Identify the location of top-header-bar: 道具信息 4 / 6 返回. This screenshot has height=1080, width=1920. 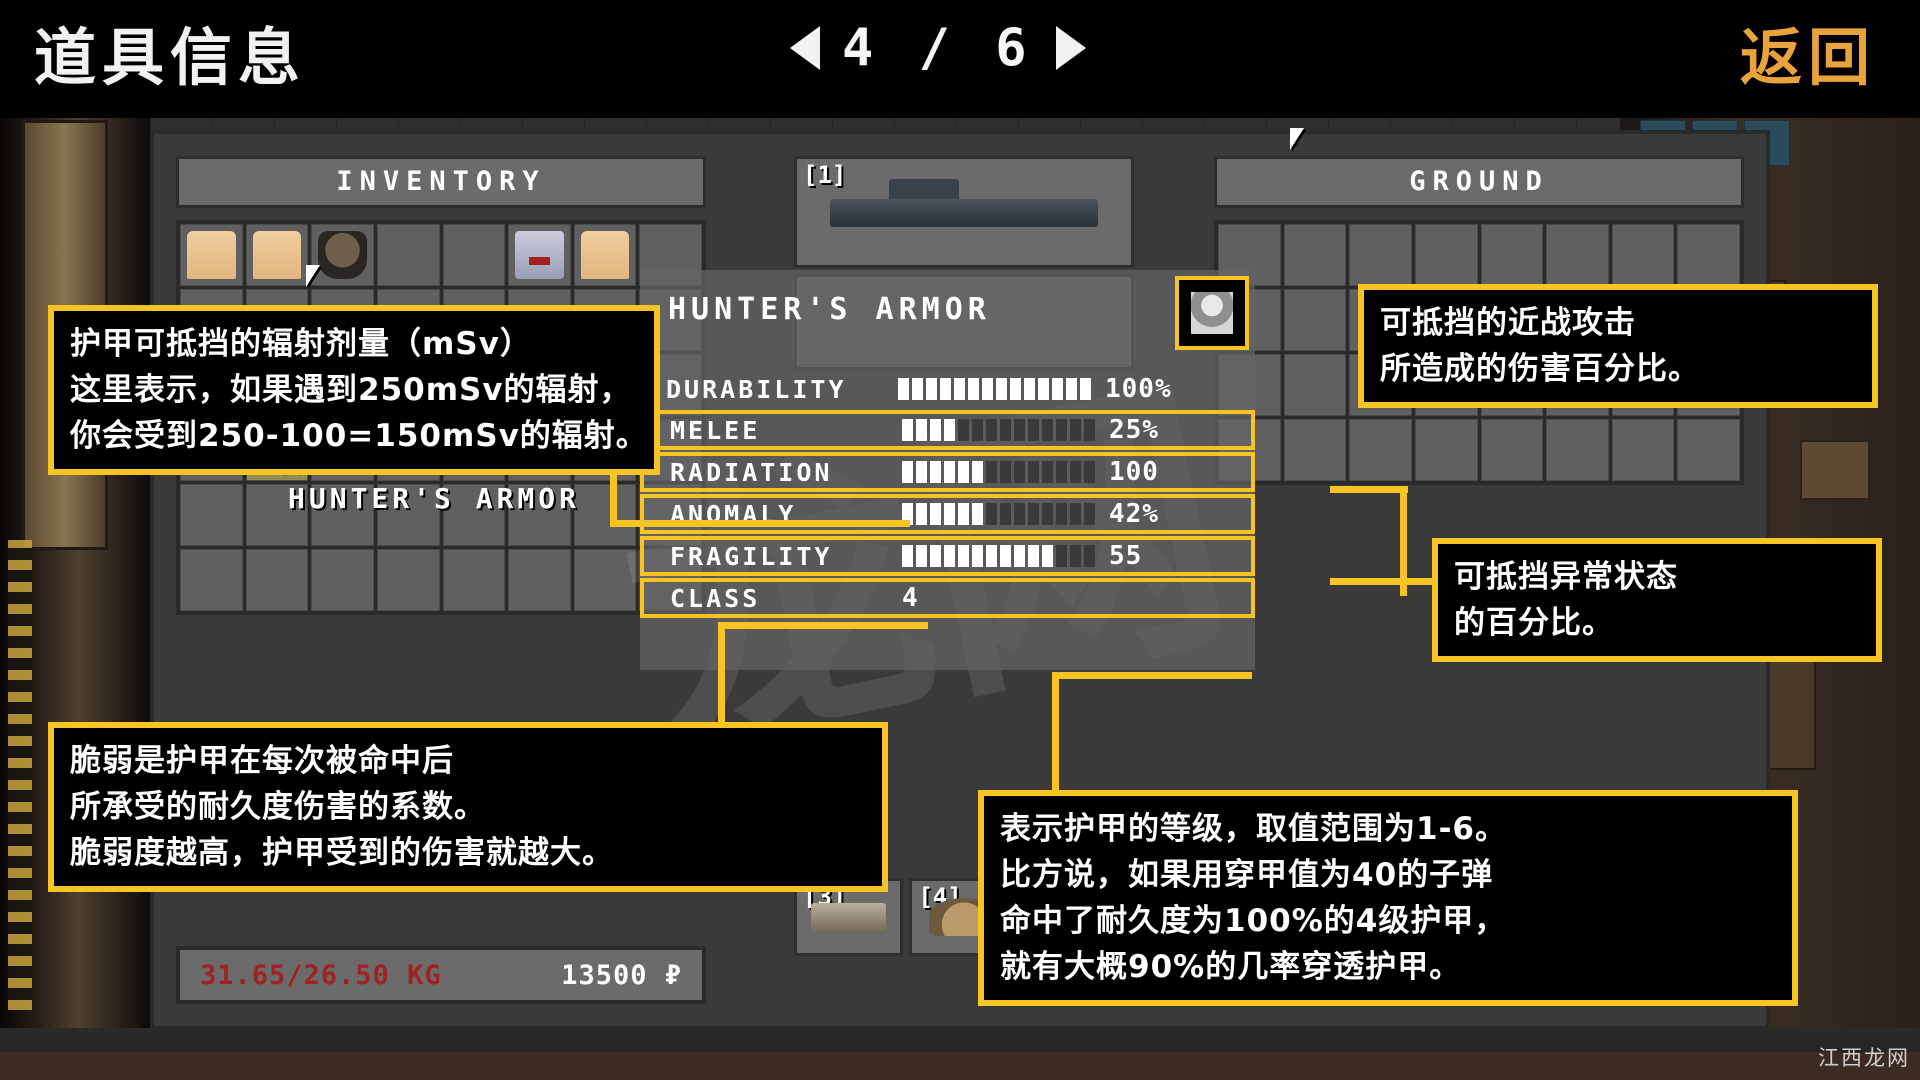
(960, 59).